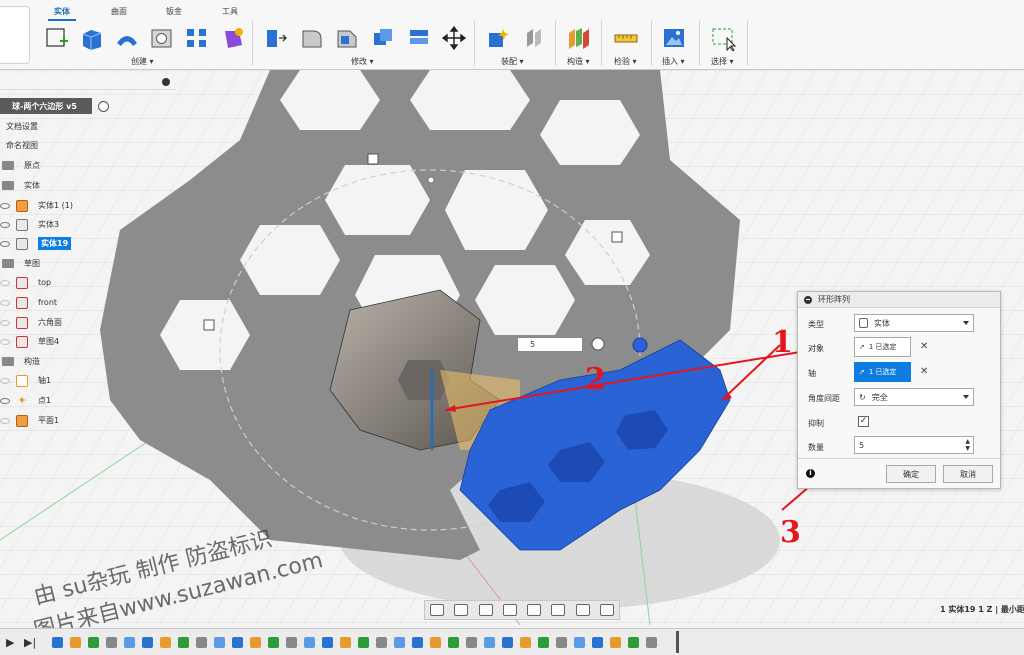  Describe the element at coordinates (914, 397) in the screenshot. I see `angular-spacing-select: ↻ 完全` at that location.